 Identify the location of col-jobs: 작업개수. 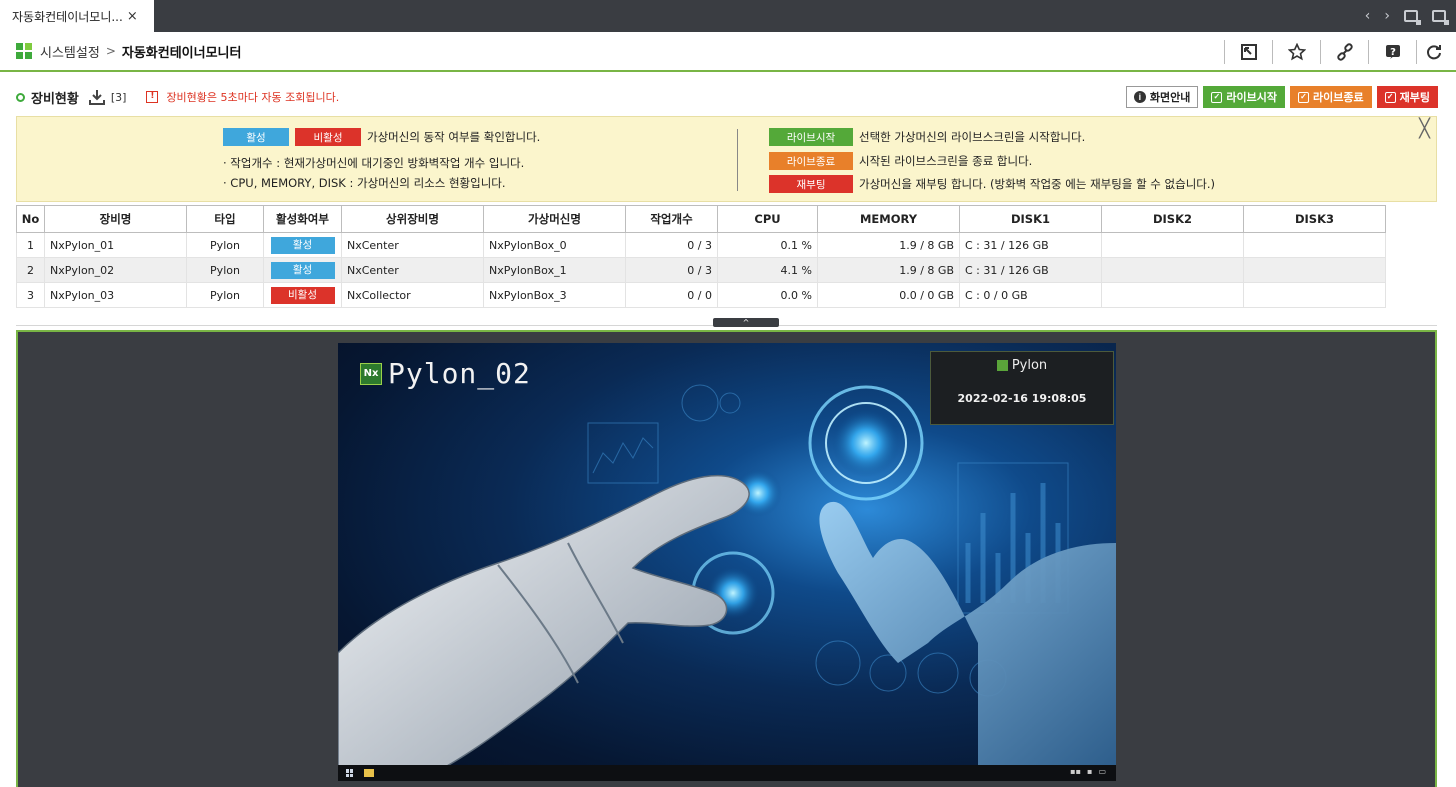
(671, 219).